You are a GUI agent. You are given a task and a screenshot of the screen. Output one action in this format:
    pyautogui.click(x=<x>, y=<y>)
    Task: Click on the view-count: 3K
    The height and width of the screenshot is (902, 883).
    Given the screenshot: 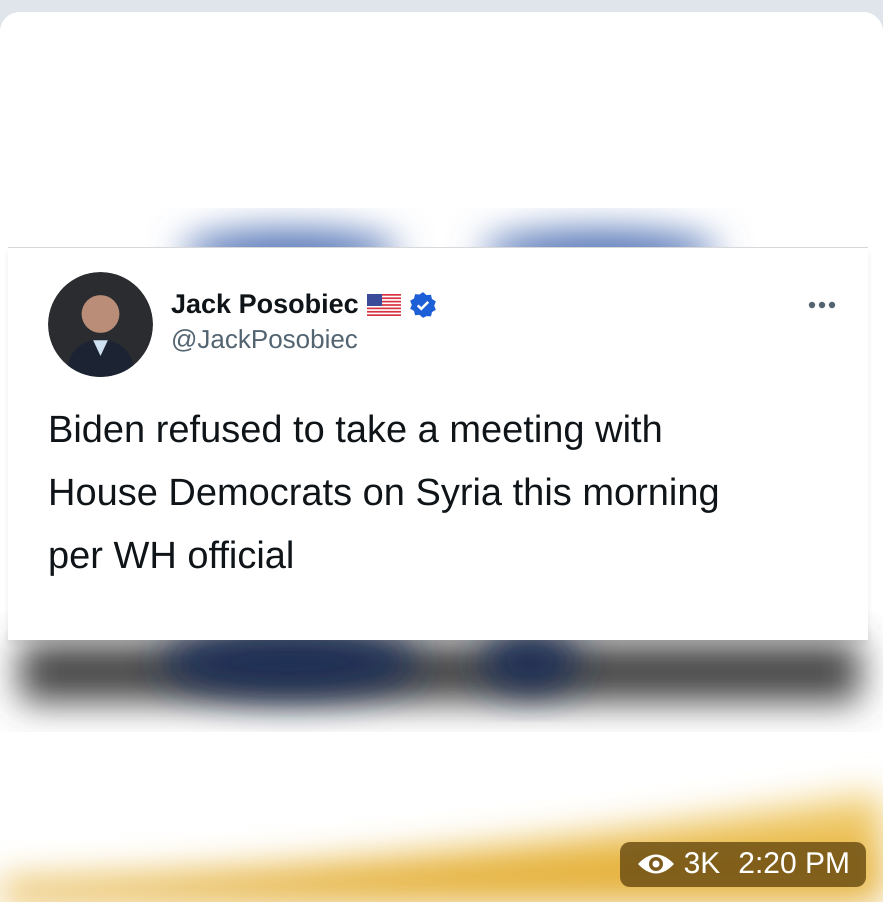 What is the action you would take?
    pyautogui.click(x=702, y=864)
    